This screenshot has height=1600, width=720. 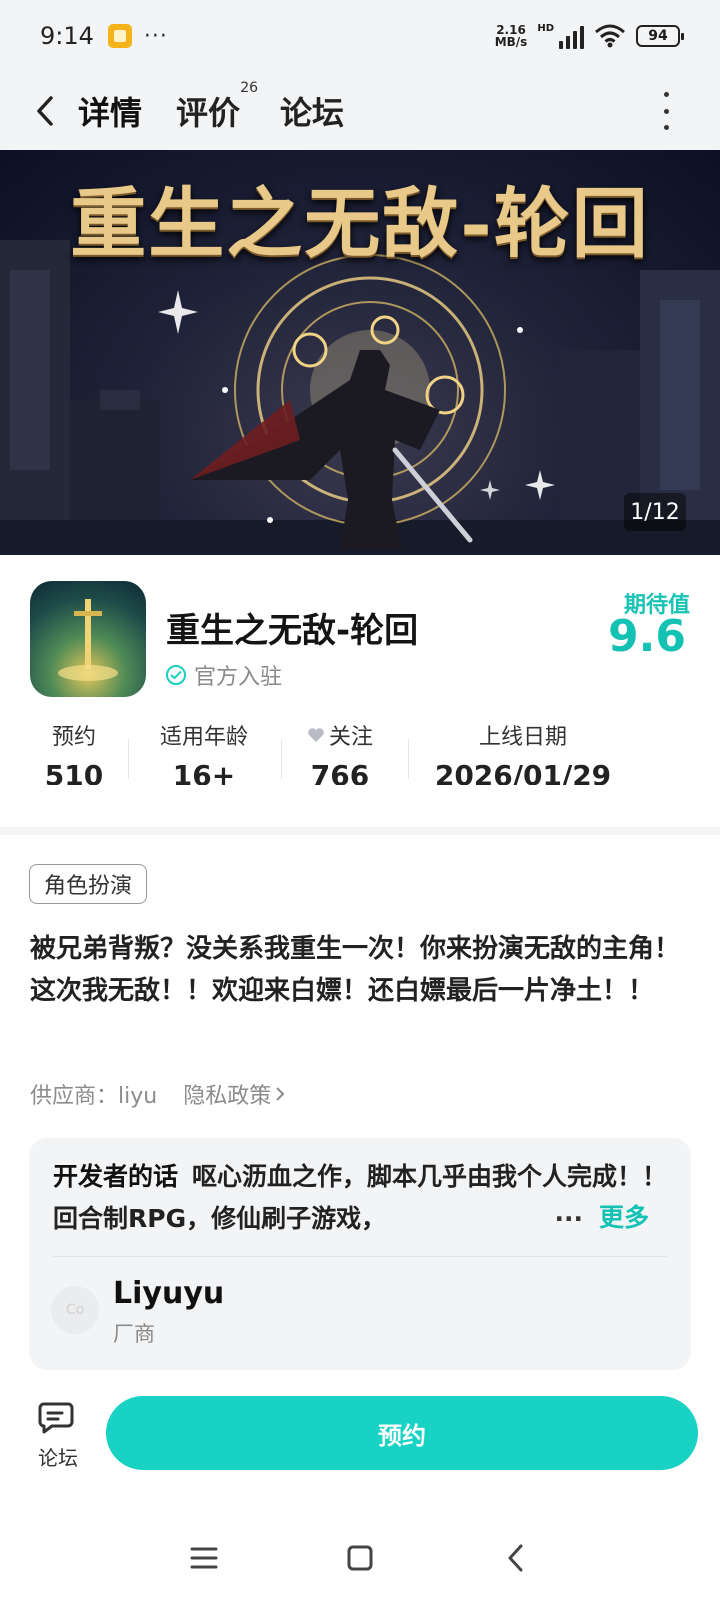 I want to click on chevron-right-icon, so click(x=280, y=1094).